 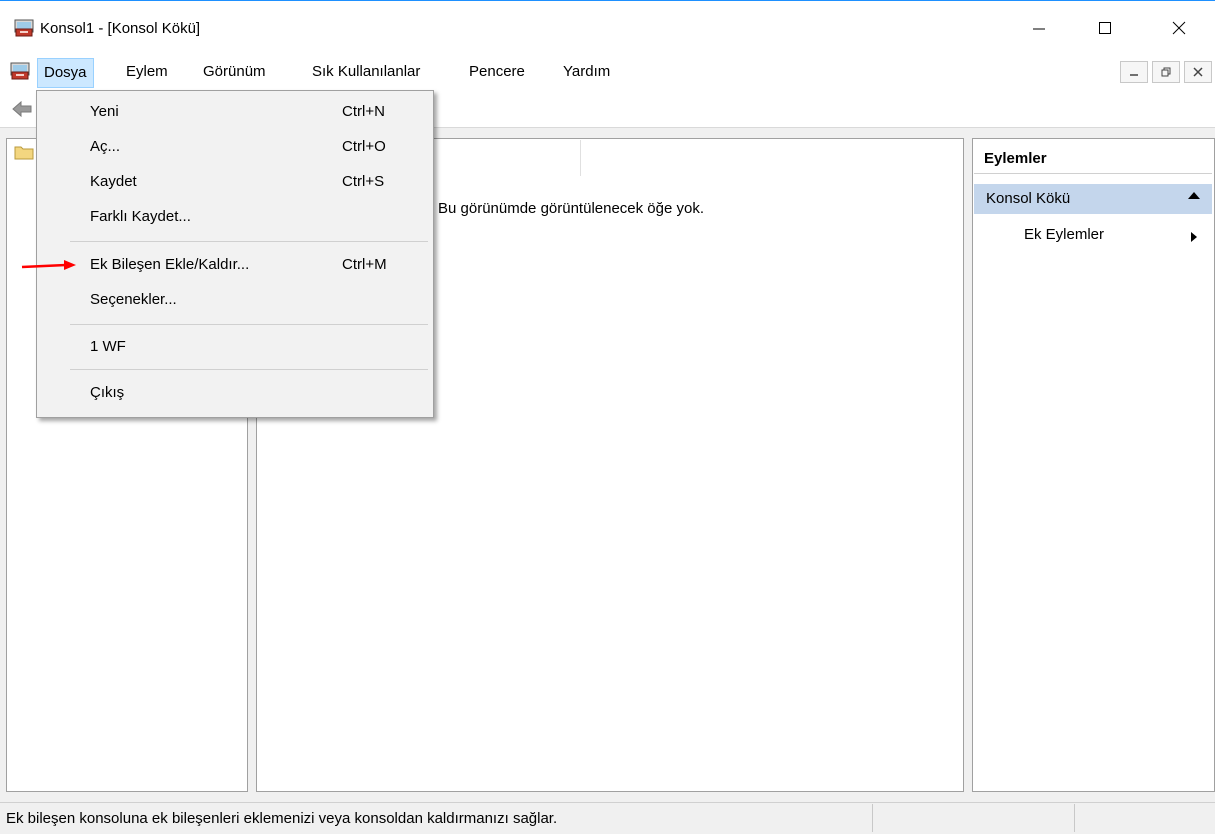 What do you see at coordinates (1194, 195) in the screenshot?
I see `collapse-up-icon` at bounding box center [1194, 195].